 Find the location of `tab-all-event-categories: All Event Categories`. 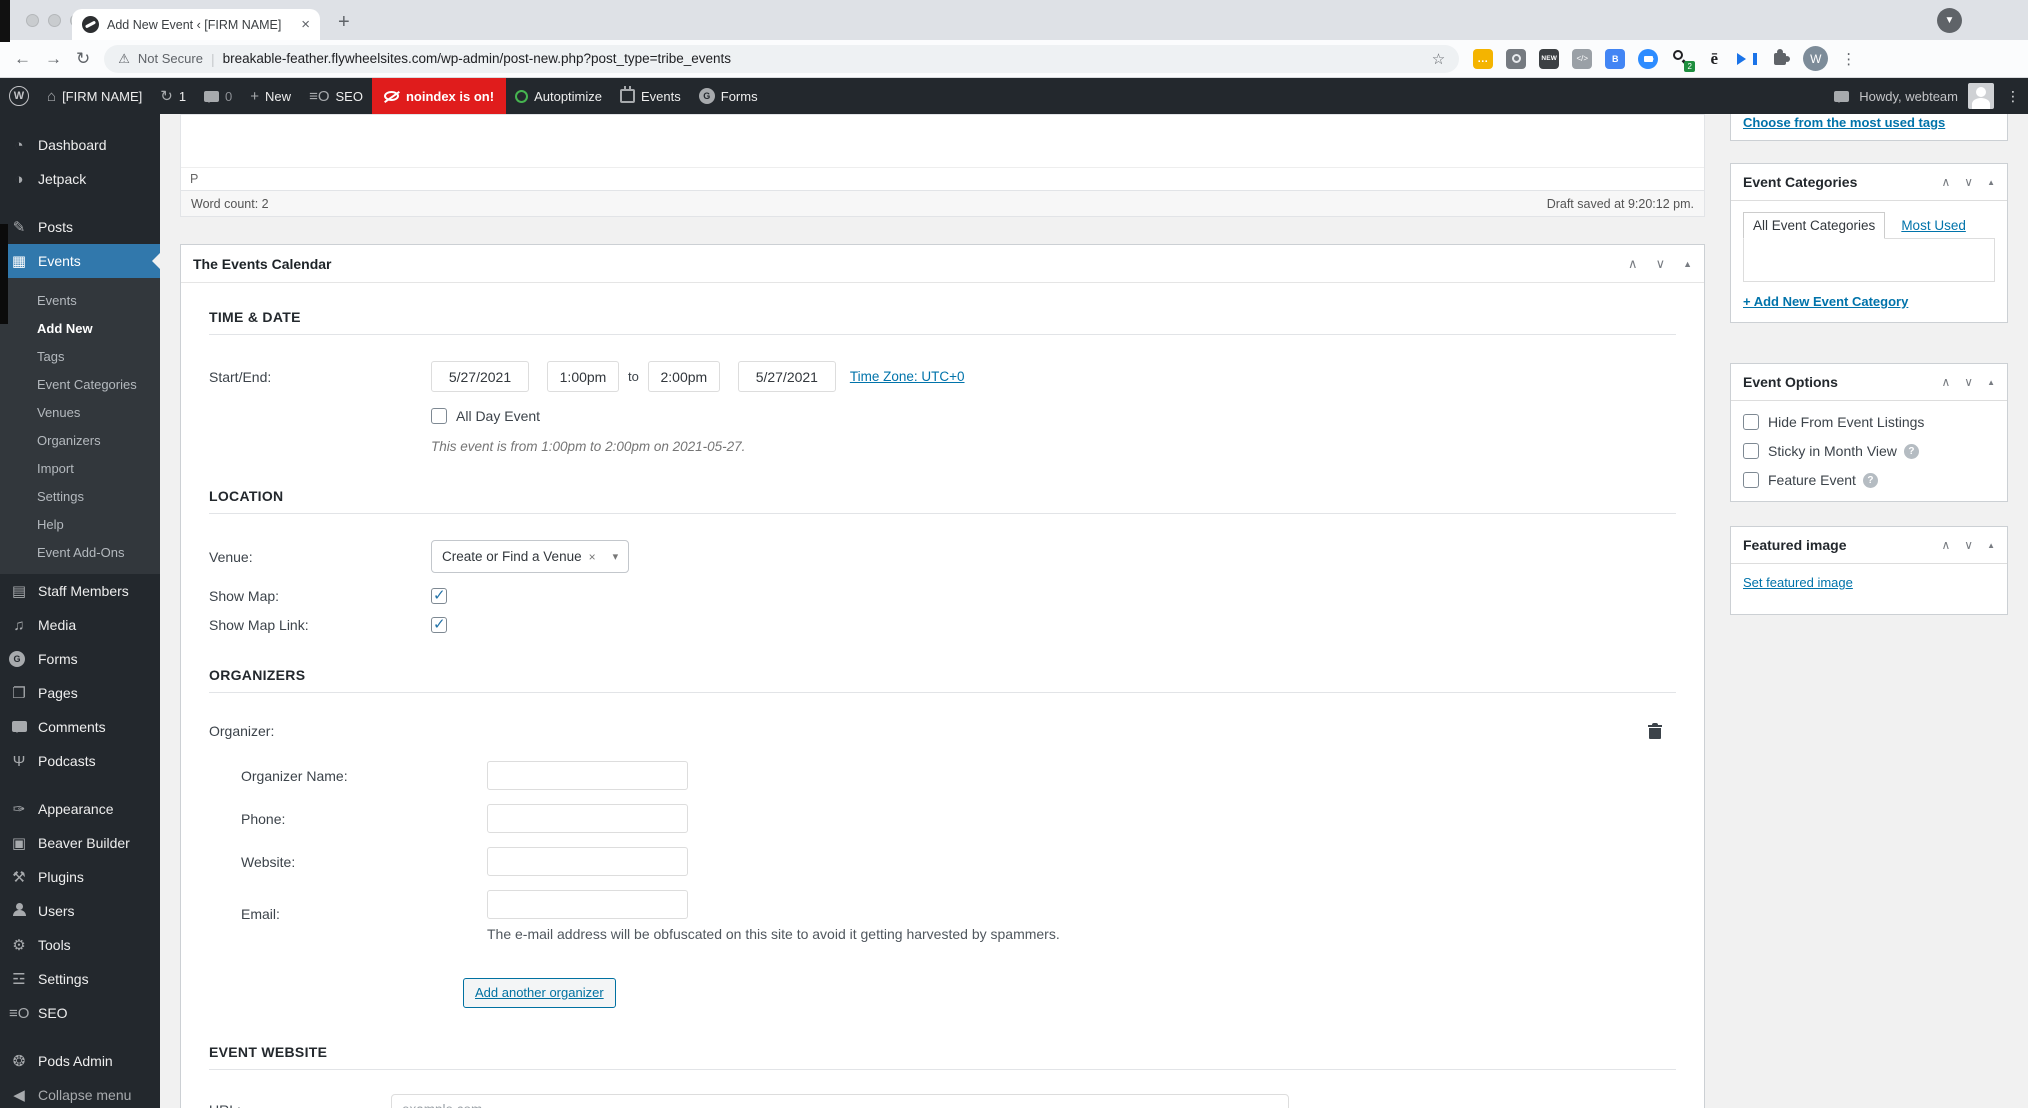

tab-all-event-categories: All Event Categories is located at coordinates (1814, 225).